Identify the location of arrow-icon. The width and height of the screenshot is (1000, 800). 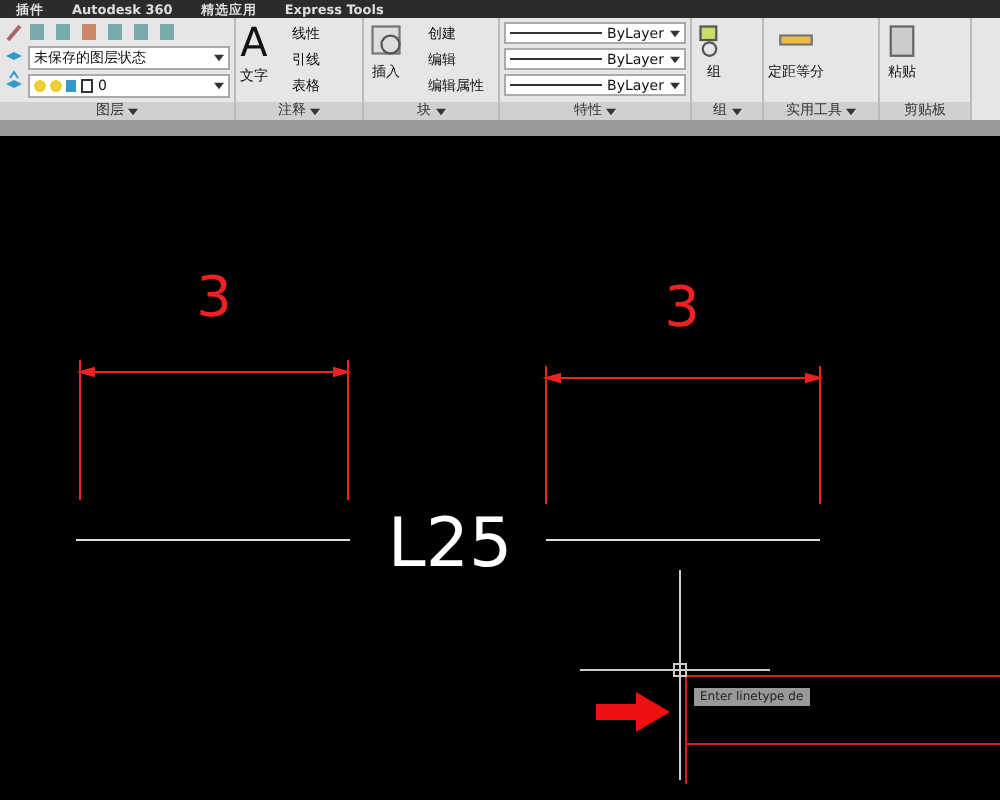
(633, 712).